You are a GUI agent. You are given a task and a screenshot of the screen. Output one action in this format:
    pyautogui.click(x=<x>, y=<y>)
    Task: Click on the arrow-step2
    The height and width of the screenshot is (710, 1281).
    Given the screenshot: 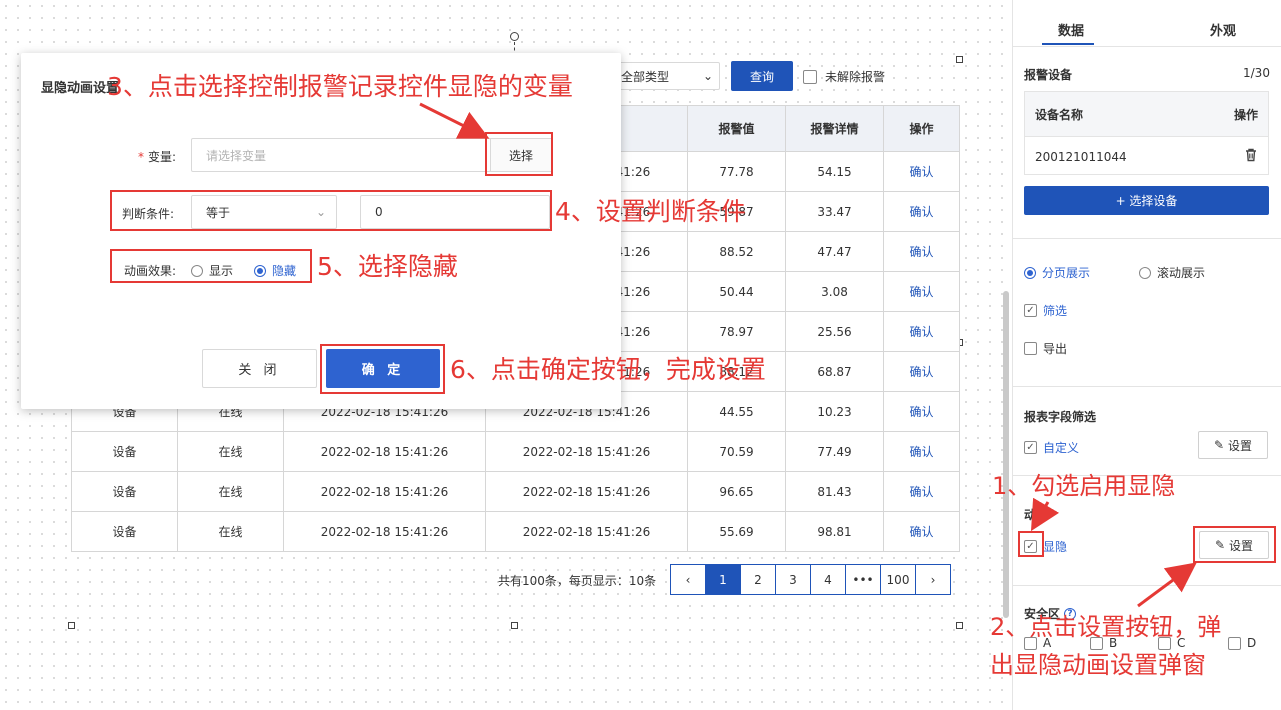 What is the action you would take?
    pyautogui.click(x=1167, y=585)
    